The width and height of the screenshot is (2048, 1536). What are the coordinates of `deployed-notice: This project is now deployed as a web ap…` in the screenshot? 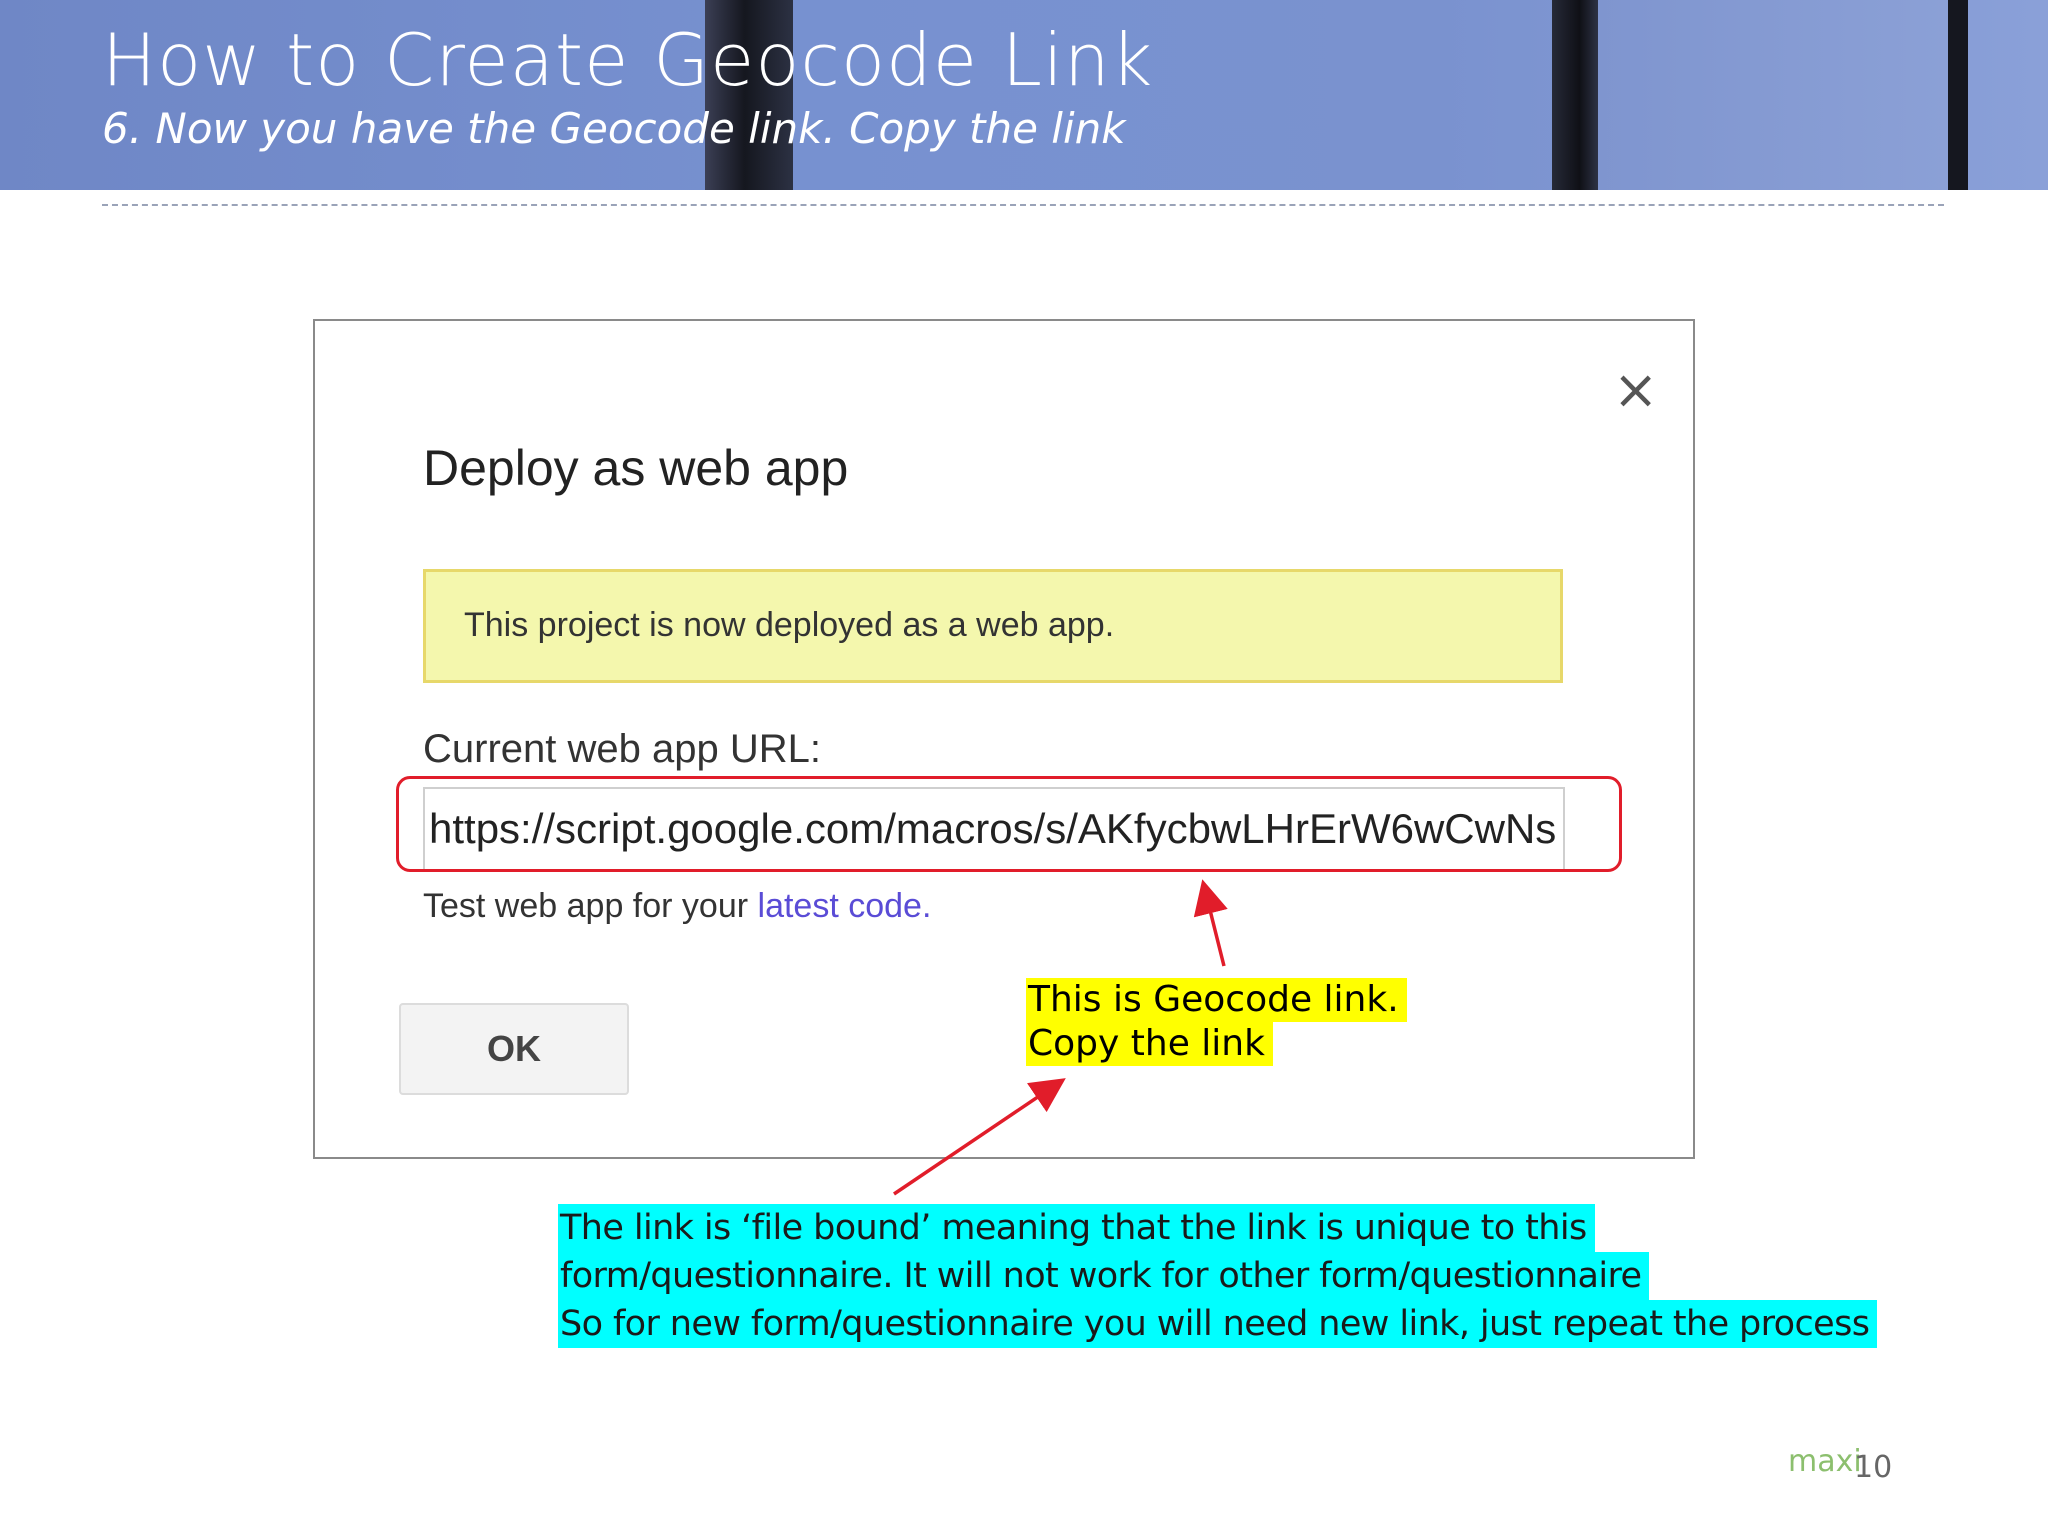 It's located at (993, 626).